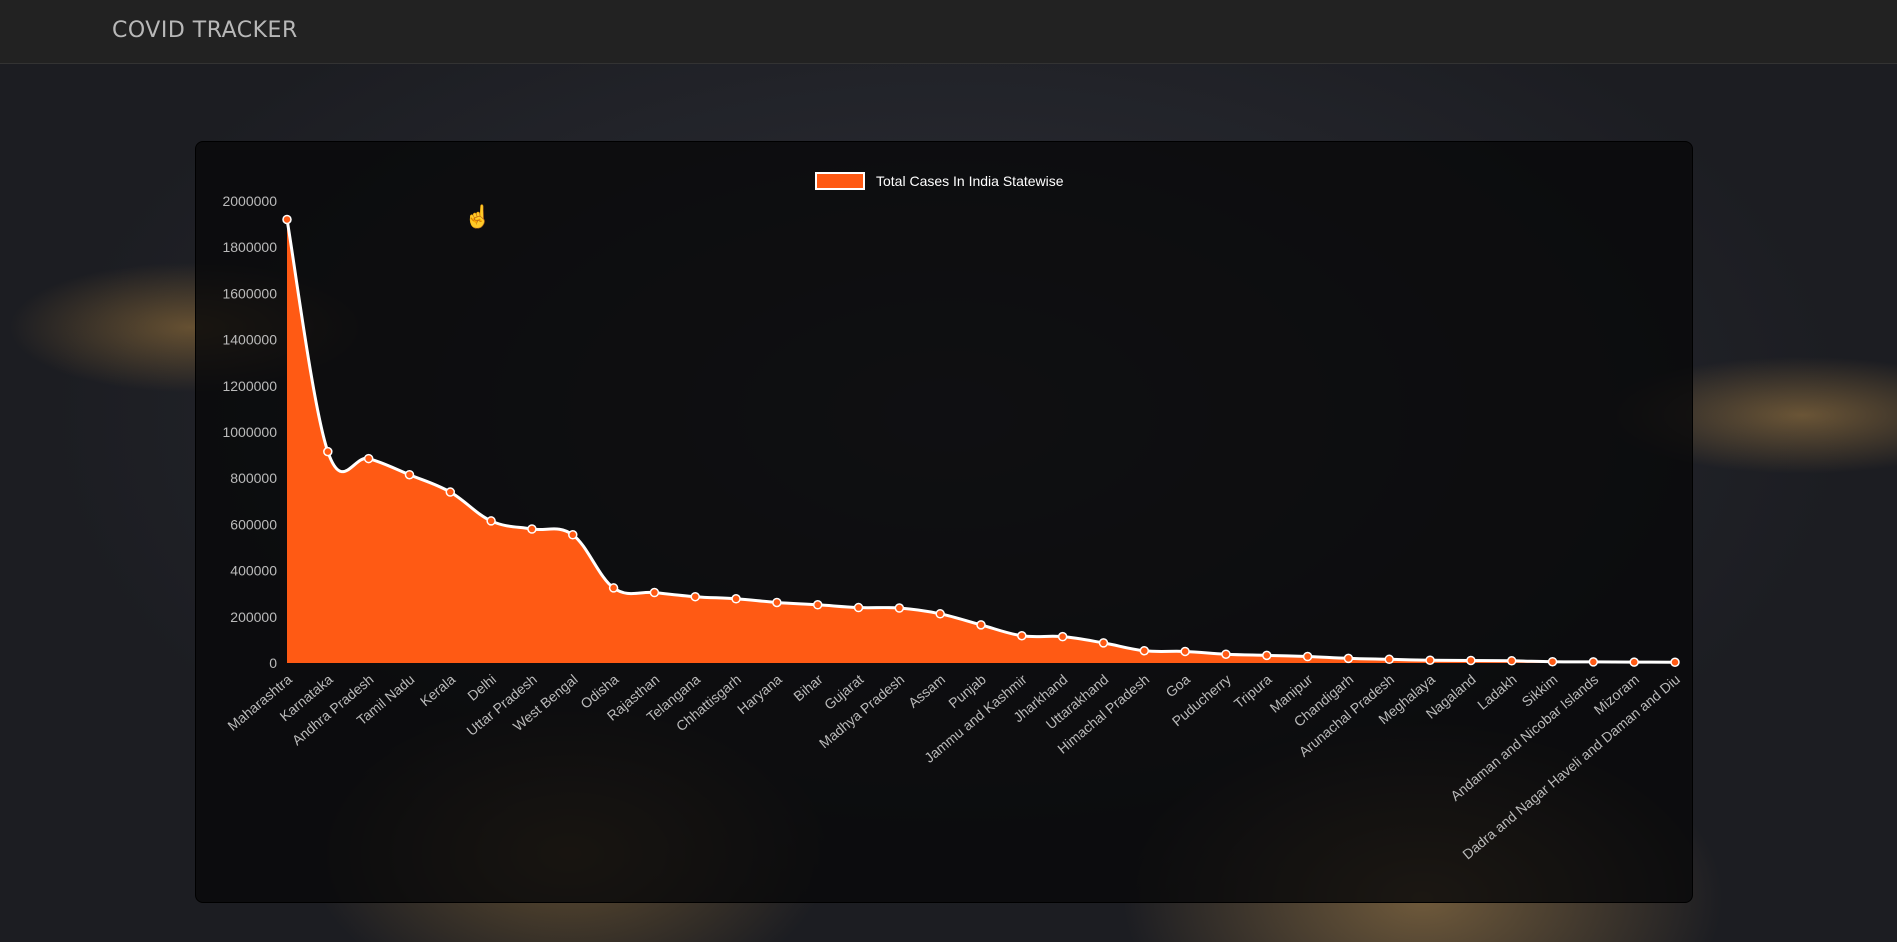  Describe the element at coordinates (970, 181) in the screenshot. I see `legend-label: Total Cases In India Statewise` at that location.